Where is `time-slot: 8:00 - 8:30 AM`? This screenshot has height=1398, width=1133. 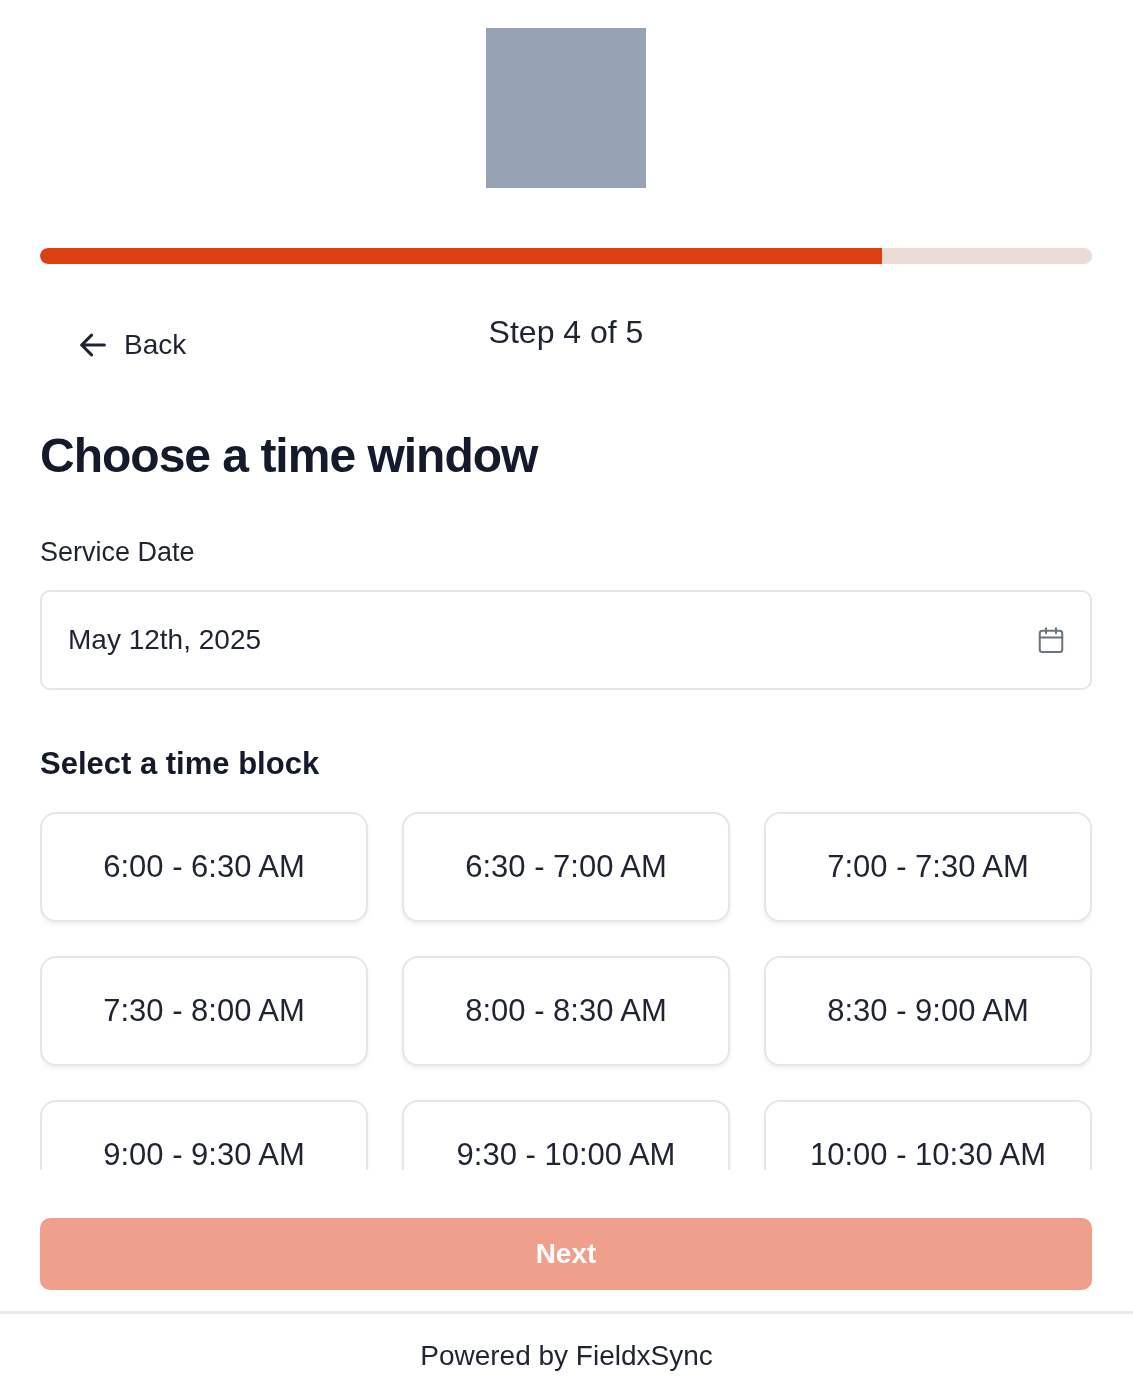
time-slot: 8:00 - 8:30 AM is located at coordinates (566, 1011).